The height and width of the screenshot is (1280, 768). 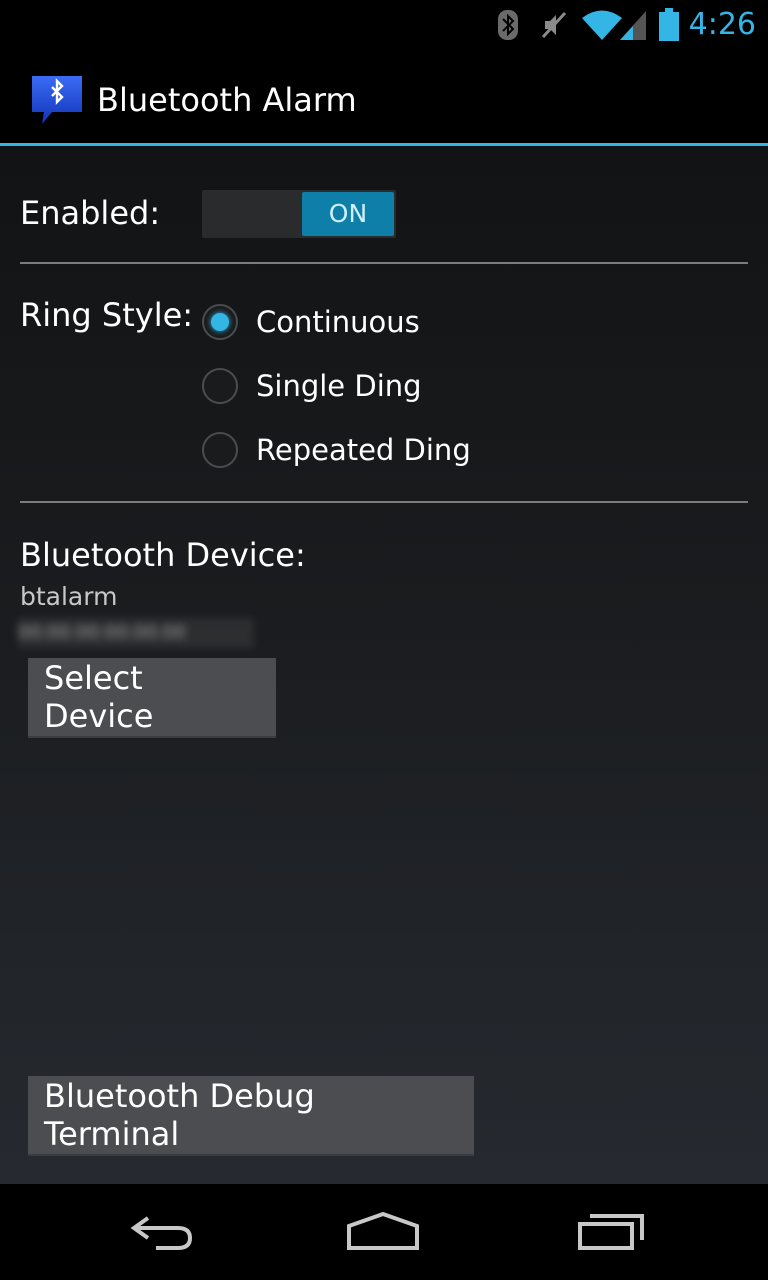 What do you see at coordinates (339, 386) in the screenshot?
I see `radio-label: Single Ding` at bounding box center [339, 386].